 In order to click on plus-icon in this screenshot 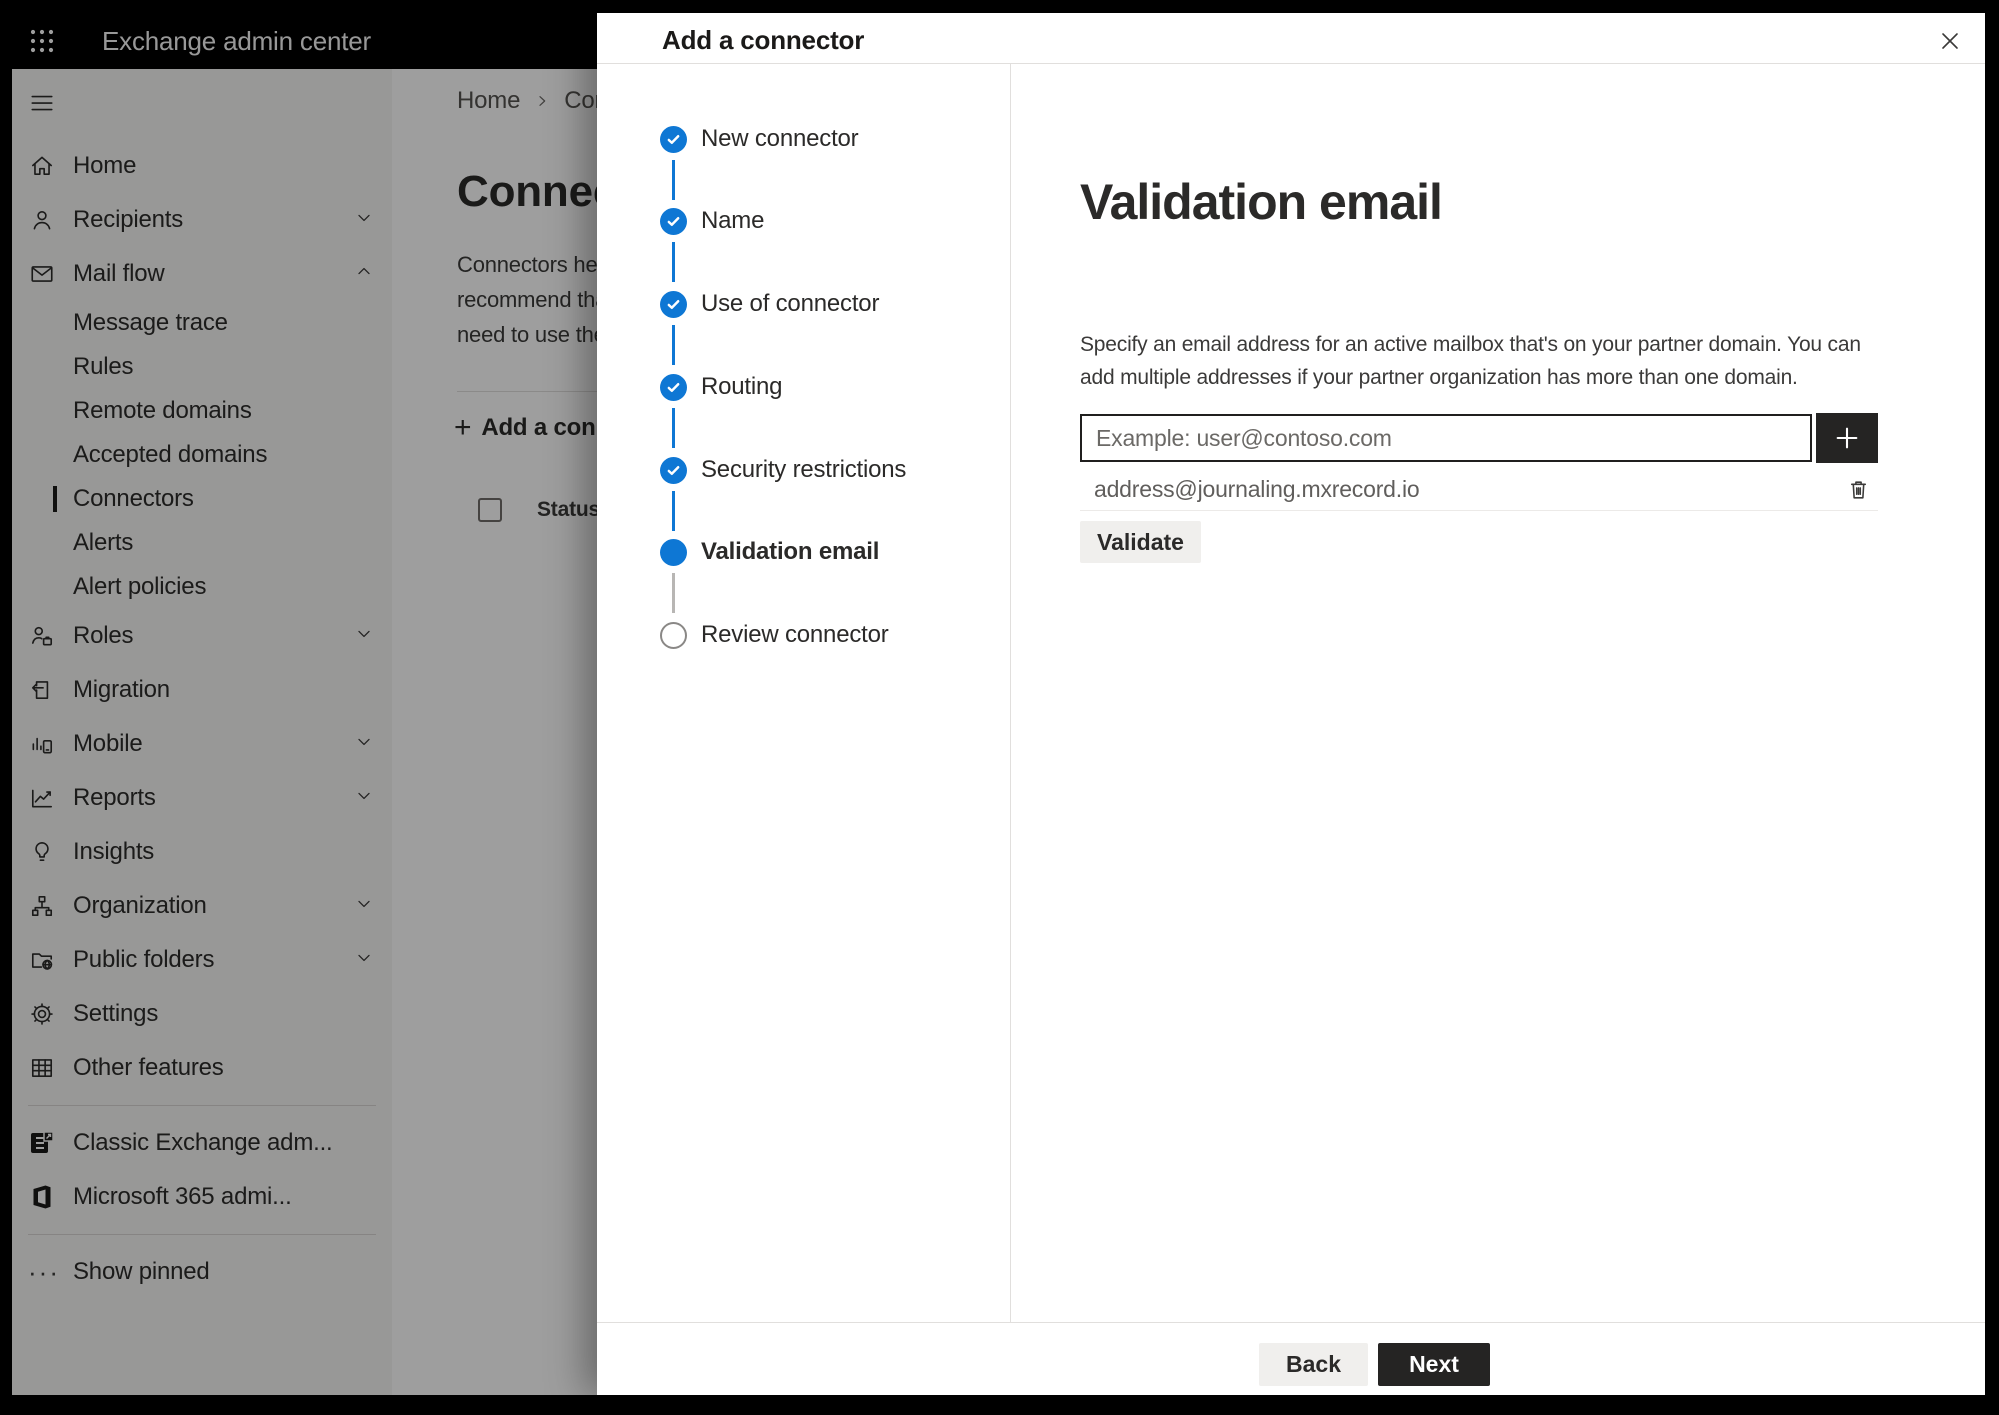, I will do `click(1847, 438)`.